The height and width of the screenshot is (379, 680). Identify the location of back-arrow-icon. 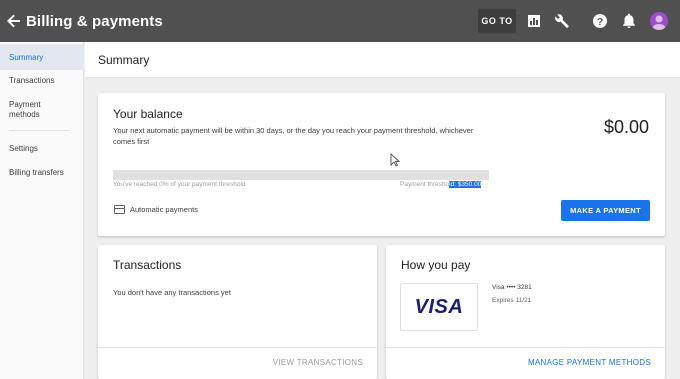
(14, 21).